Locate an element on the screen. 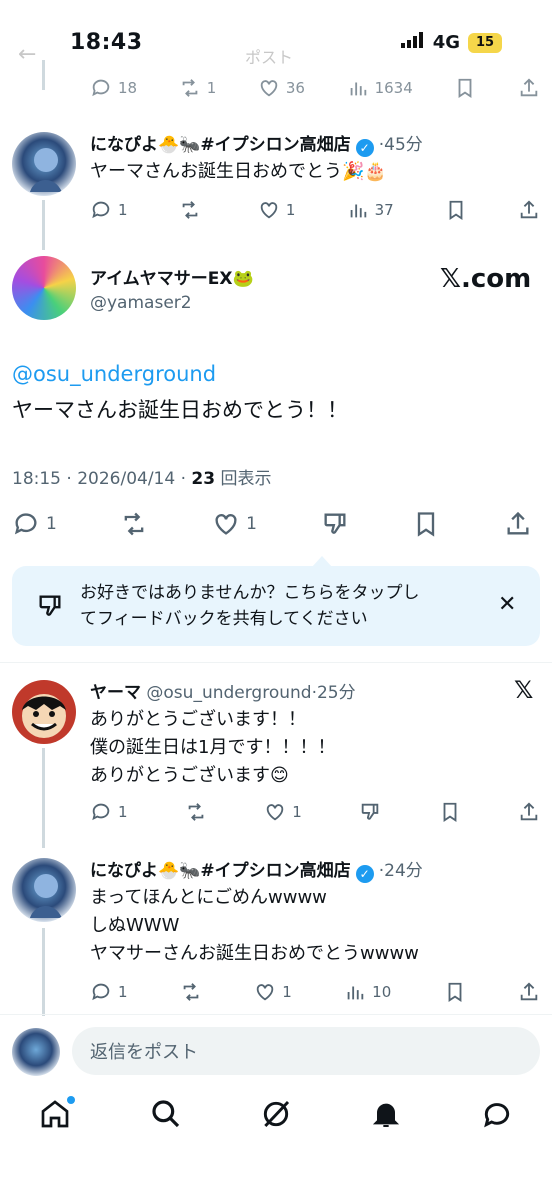 This screenshot has width=552, height=1200. tweet-meta: 18:15 · 2026/04/14 · 23 回表示 is located at coordinates (141, 476).